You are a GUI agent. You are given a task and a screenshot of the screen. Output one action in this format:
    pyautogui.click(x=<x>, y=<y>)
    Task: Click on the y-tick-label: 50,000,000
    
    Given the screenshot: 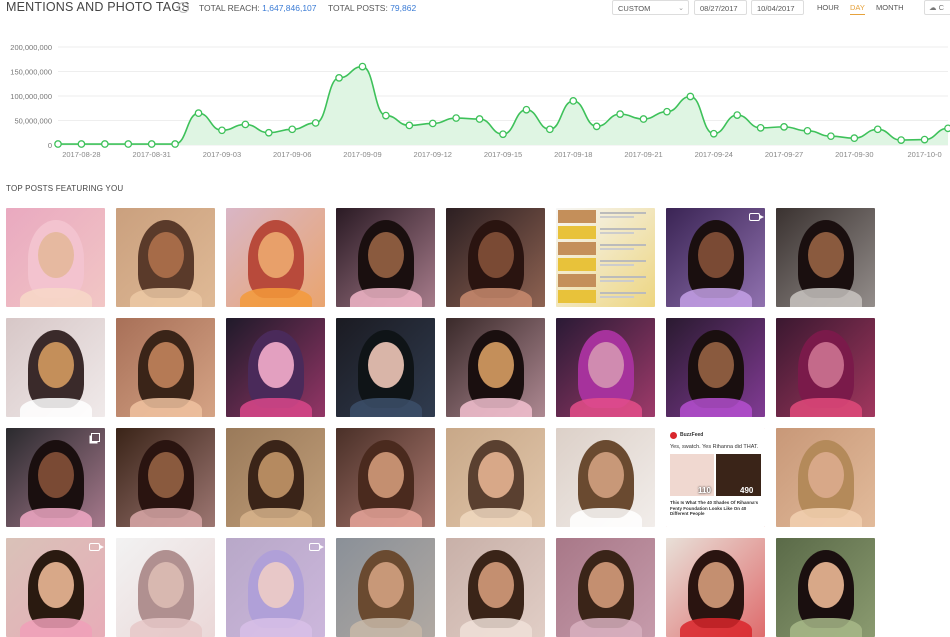 What is the action you would take?
    pyautogui.click(x=33, y=121)
    